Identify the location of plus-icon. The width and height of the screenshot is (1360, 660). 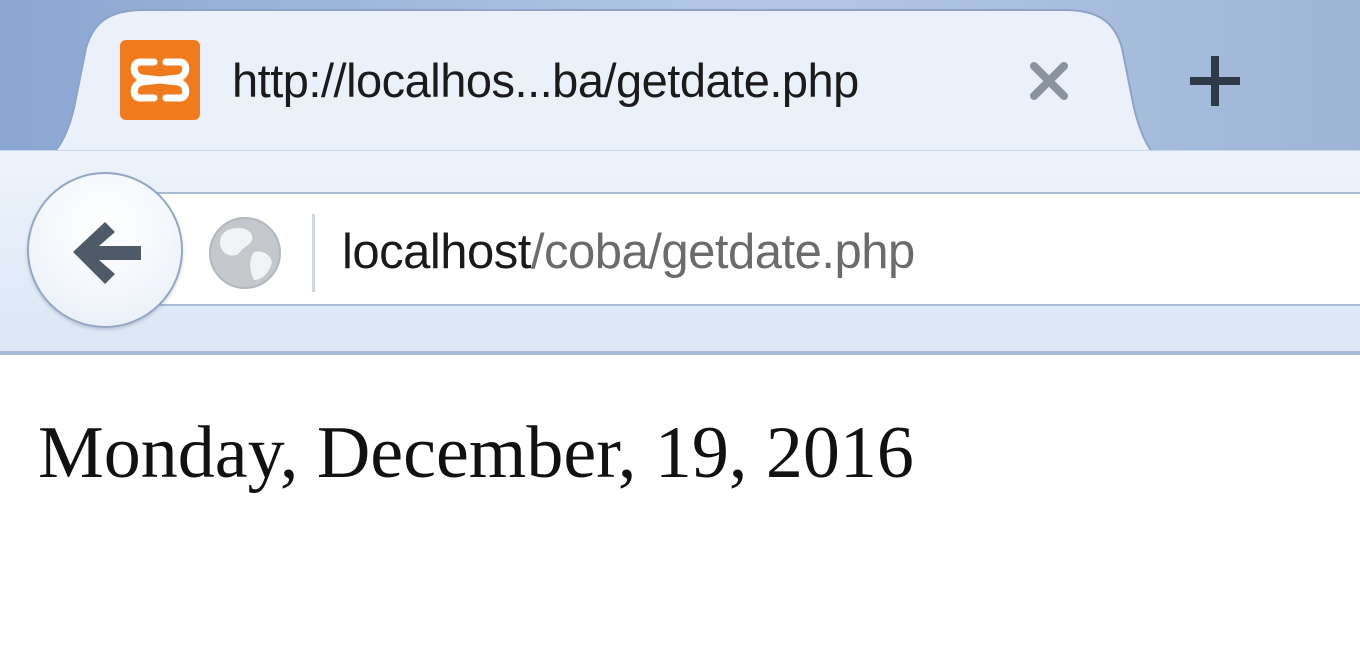
(1215, 81).